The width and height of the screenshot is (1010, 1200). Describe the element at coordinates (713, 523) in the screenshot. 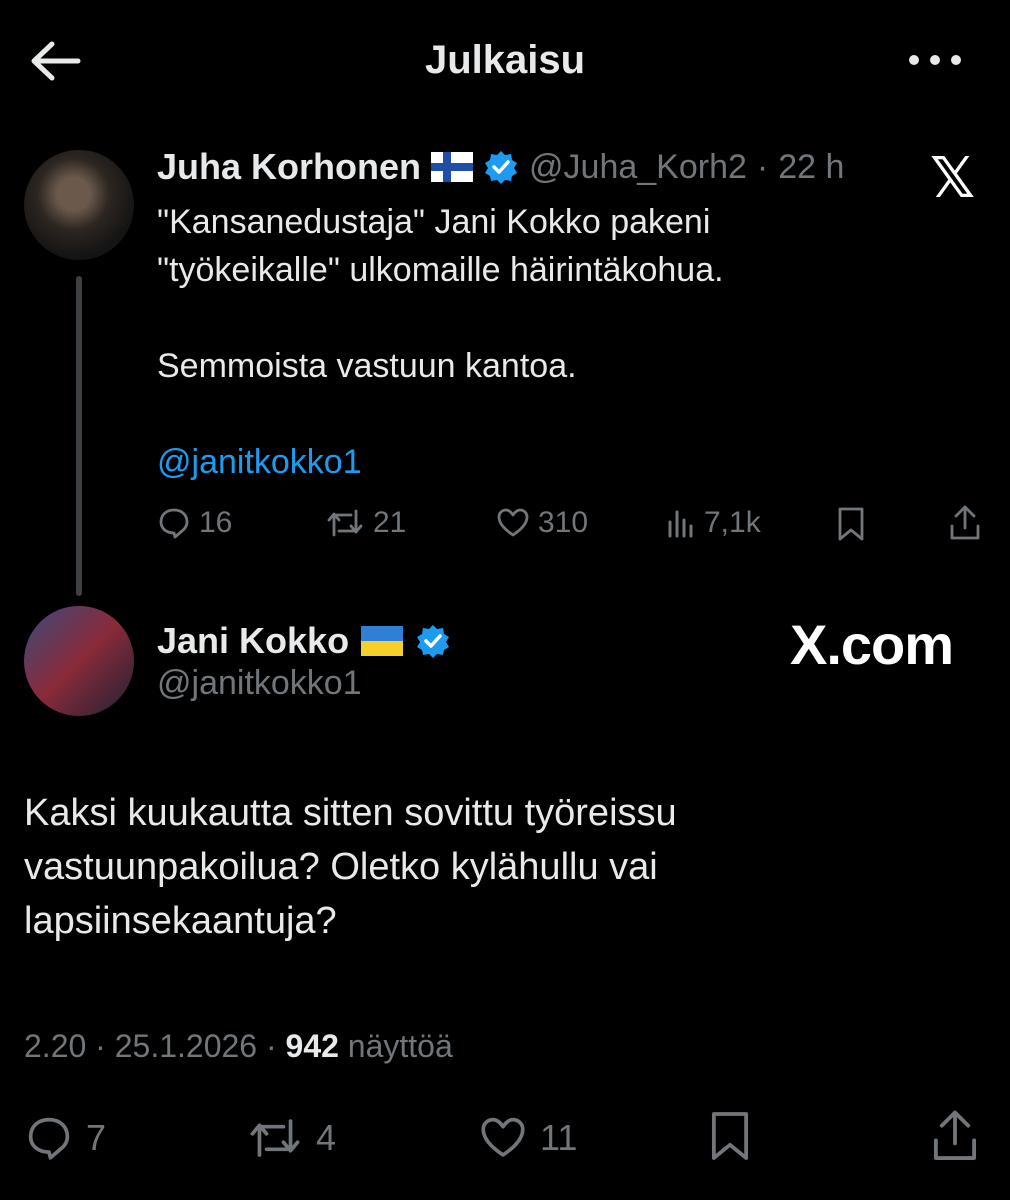

I see `views-button: 7,1k` at that location.